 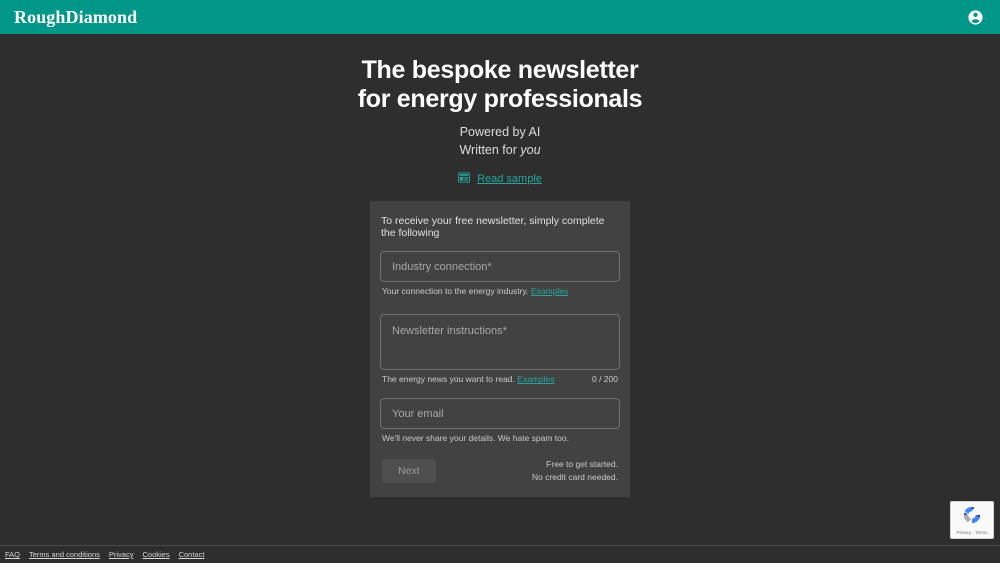 I want to click on footer-link-terms: Terms and conditions, so click(x=64, y=554).